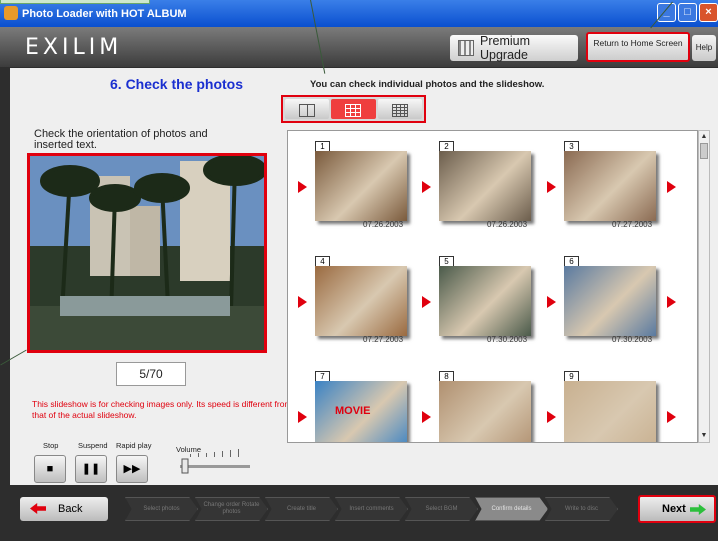 The height and width of the screenshot is (541, 718). What do you see at coordinates (74, 47) in the screenshot?
I see `exilim-logo: EXILIM` at bounding box center [74, 47].